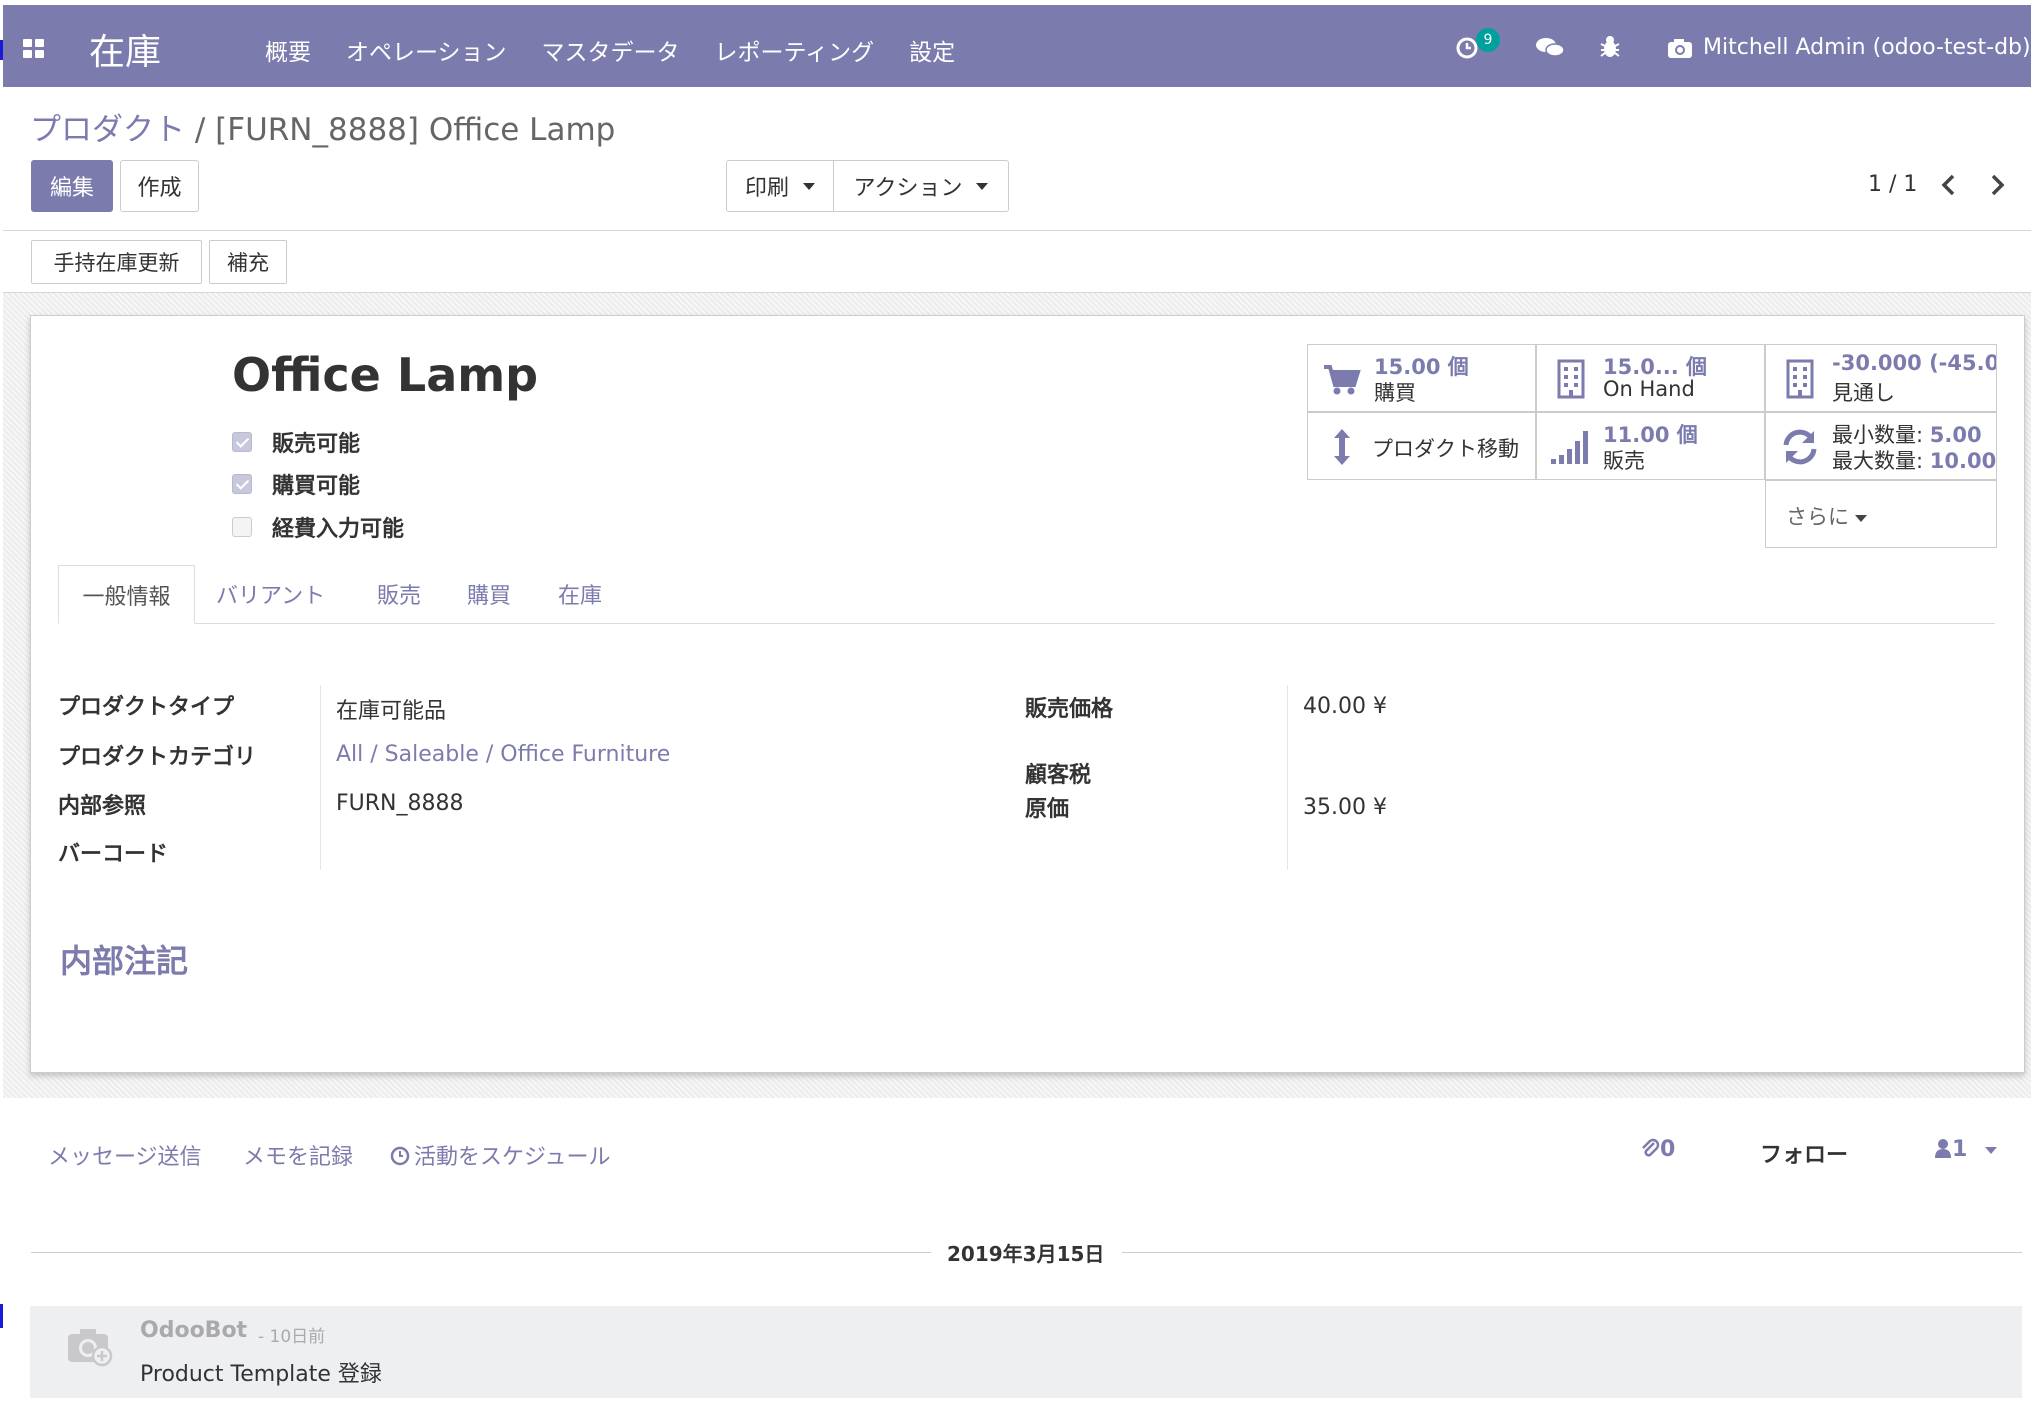 The height and width of the screenshot is (1408, 2031). What do you see at coordinates (1649, 389) in the screenshot?
I see `on-hand-label: On Hand` at bounding box center [1649, 389].